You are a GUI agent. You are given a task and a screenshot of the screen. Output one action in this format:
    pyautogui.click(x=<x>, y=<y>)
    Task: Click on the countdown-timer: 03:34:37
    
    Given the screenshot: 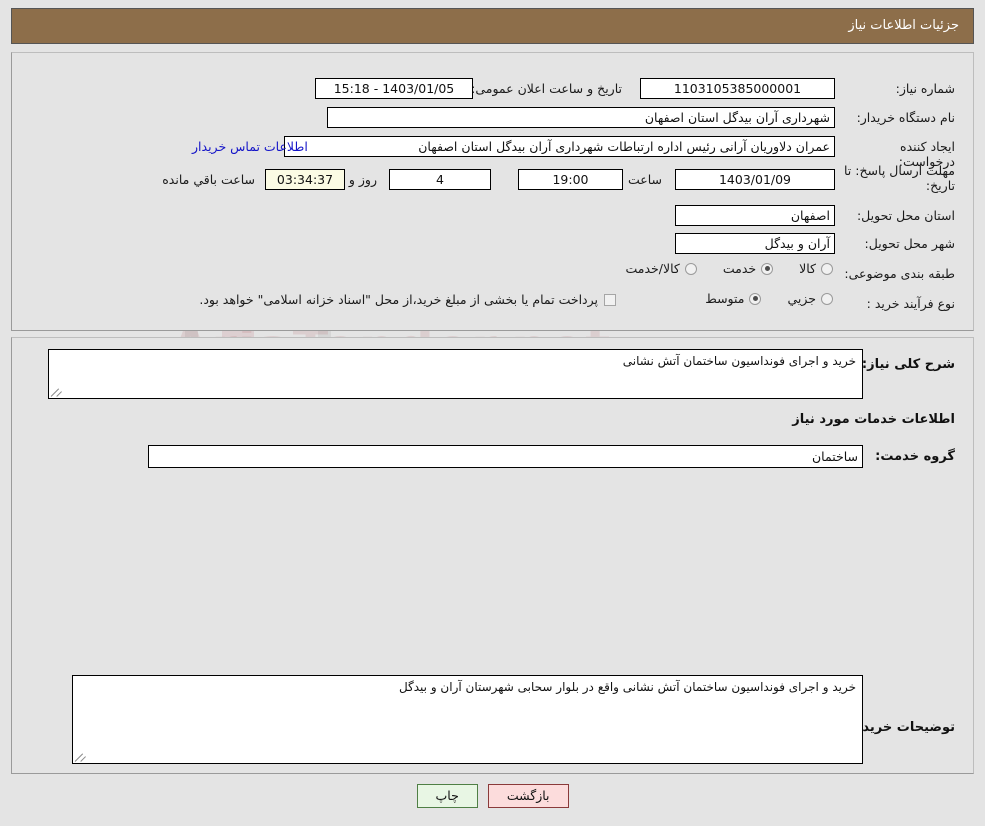 What is the action you would take?
    pyautogui.click(x=305, y=179)
    